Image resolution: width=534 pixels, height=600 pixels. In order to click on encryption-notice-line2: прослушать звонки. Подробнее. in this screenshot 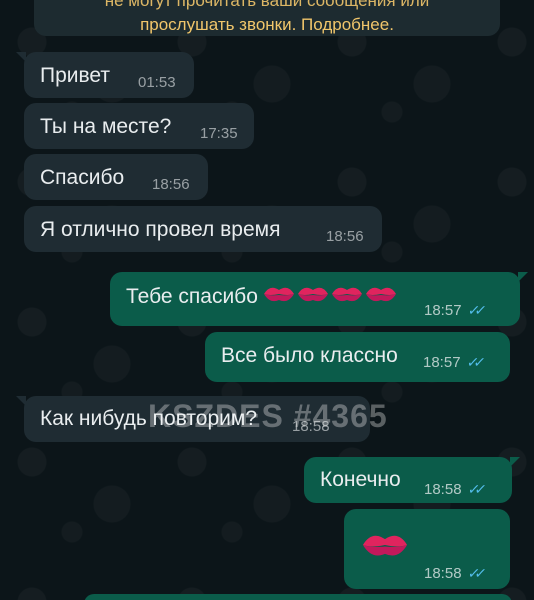, I will do `click(267, 24)`.